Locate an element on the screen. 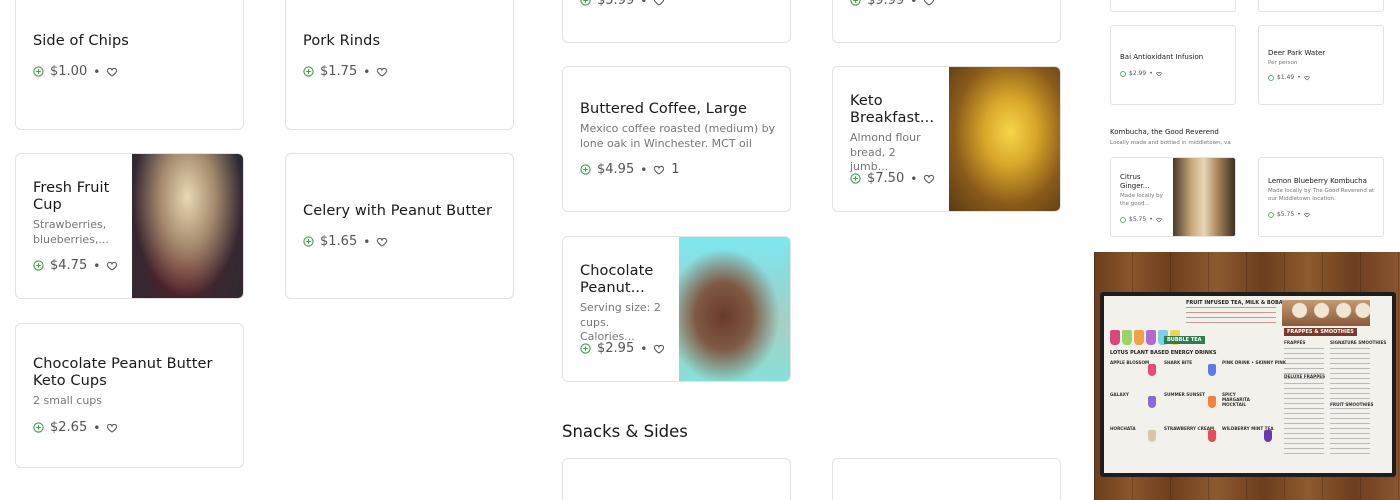 Image resolution: width=1400 pixels, height=500 pixels. item-name: Fresh Fruit Cup is located at coordinates (71, 196).